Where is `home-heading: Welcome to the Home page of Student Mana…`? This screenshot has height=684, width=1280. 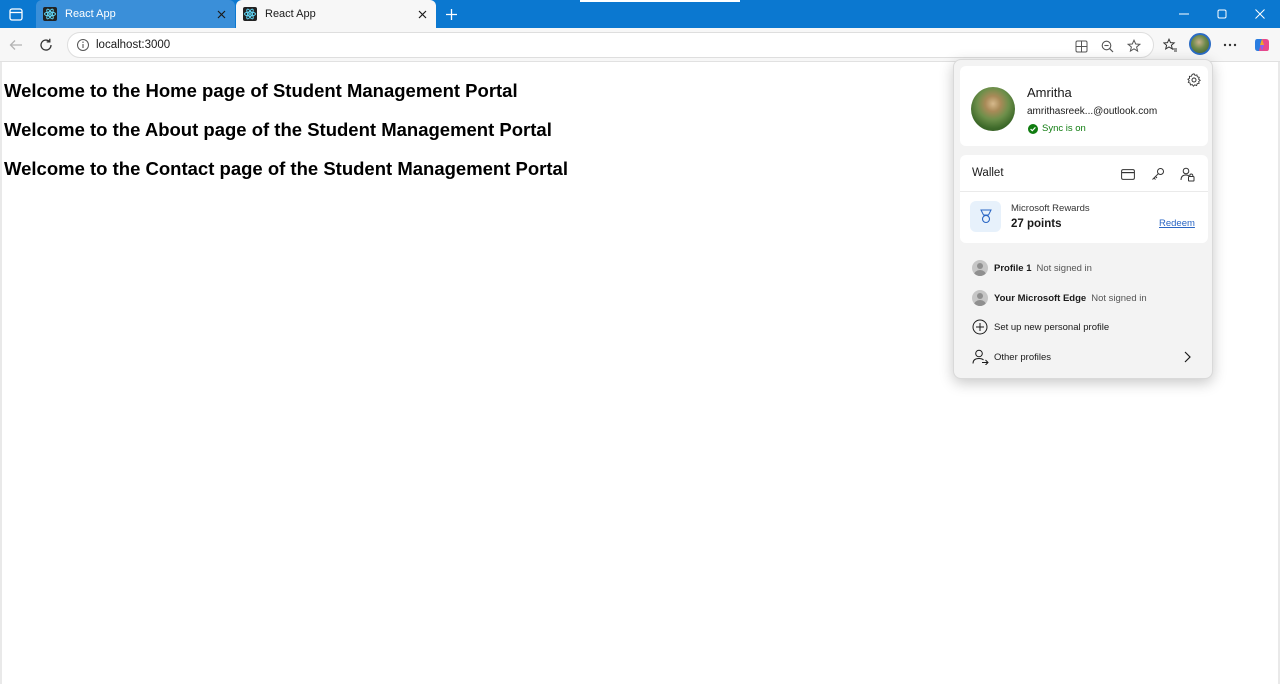
home-heading: Welcome to the Home page of Student Mana… is located at coordinates (261, 90).